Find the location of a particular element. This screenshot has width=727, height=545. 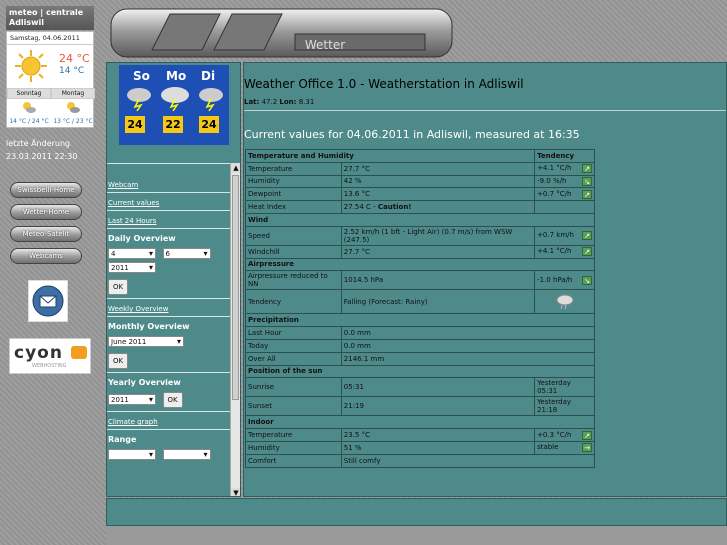

nav-button-meteo-satelit: Meteo-Satelit is located at coordinates (46, 234).